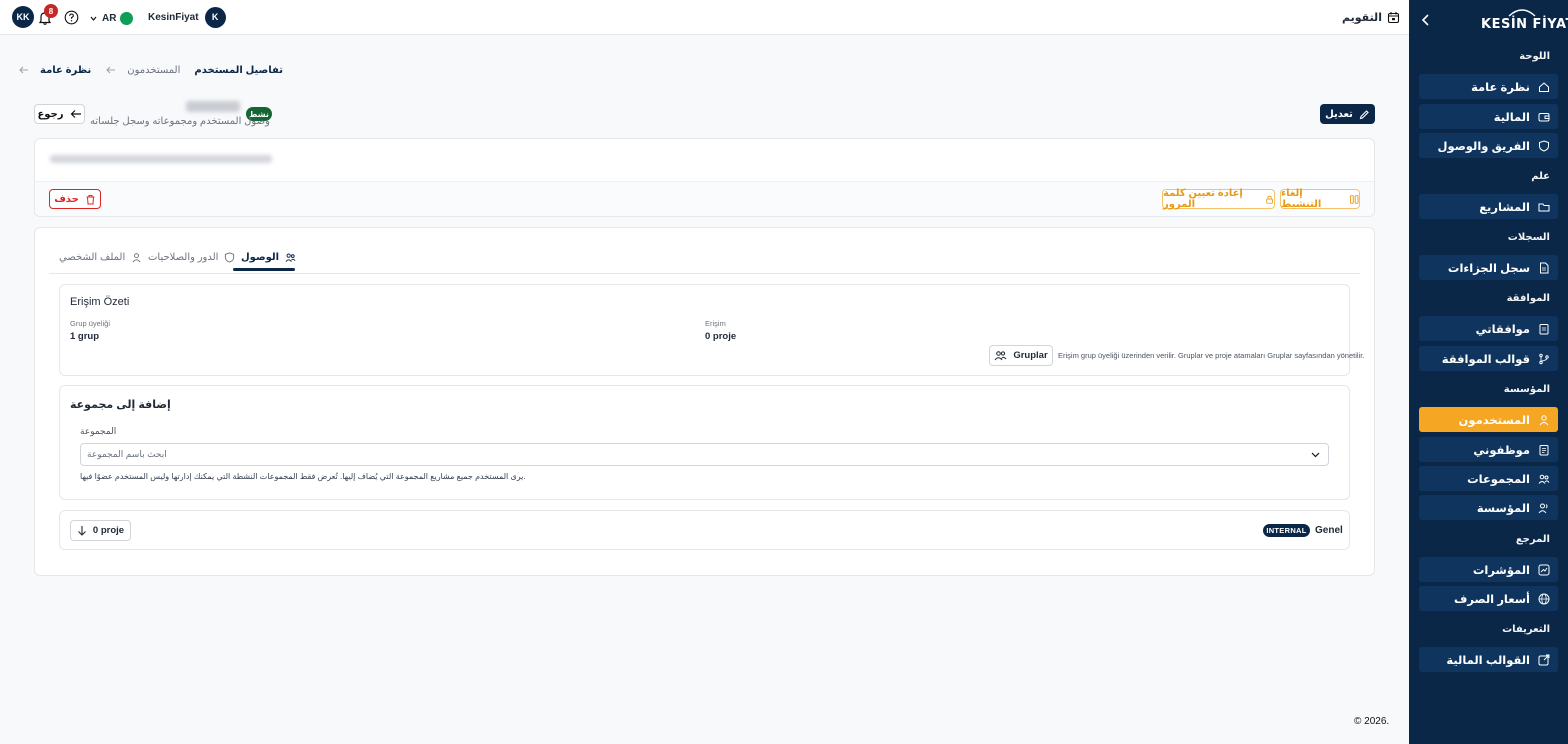 The height and width of the screenshot is (744, 1568). Describe the element at coordinates (1526, 629) in the screenshot. I see `section-label: التعريفات` at that location.